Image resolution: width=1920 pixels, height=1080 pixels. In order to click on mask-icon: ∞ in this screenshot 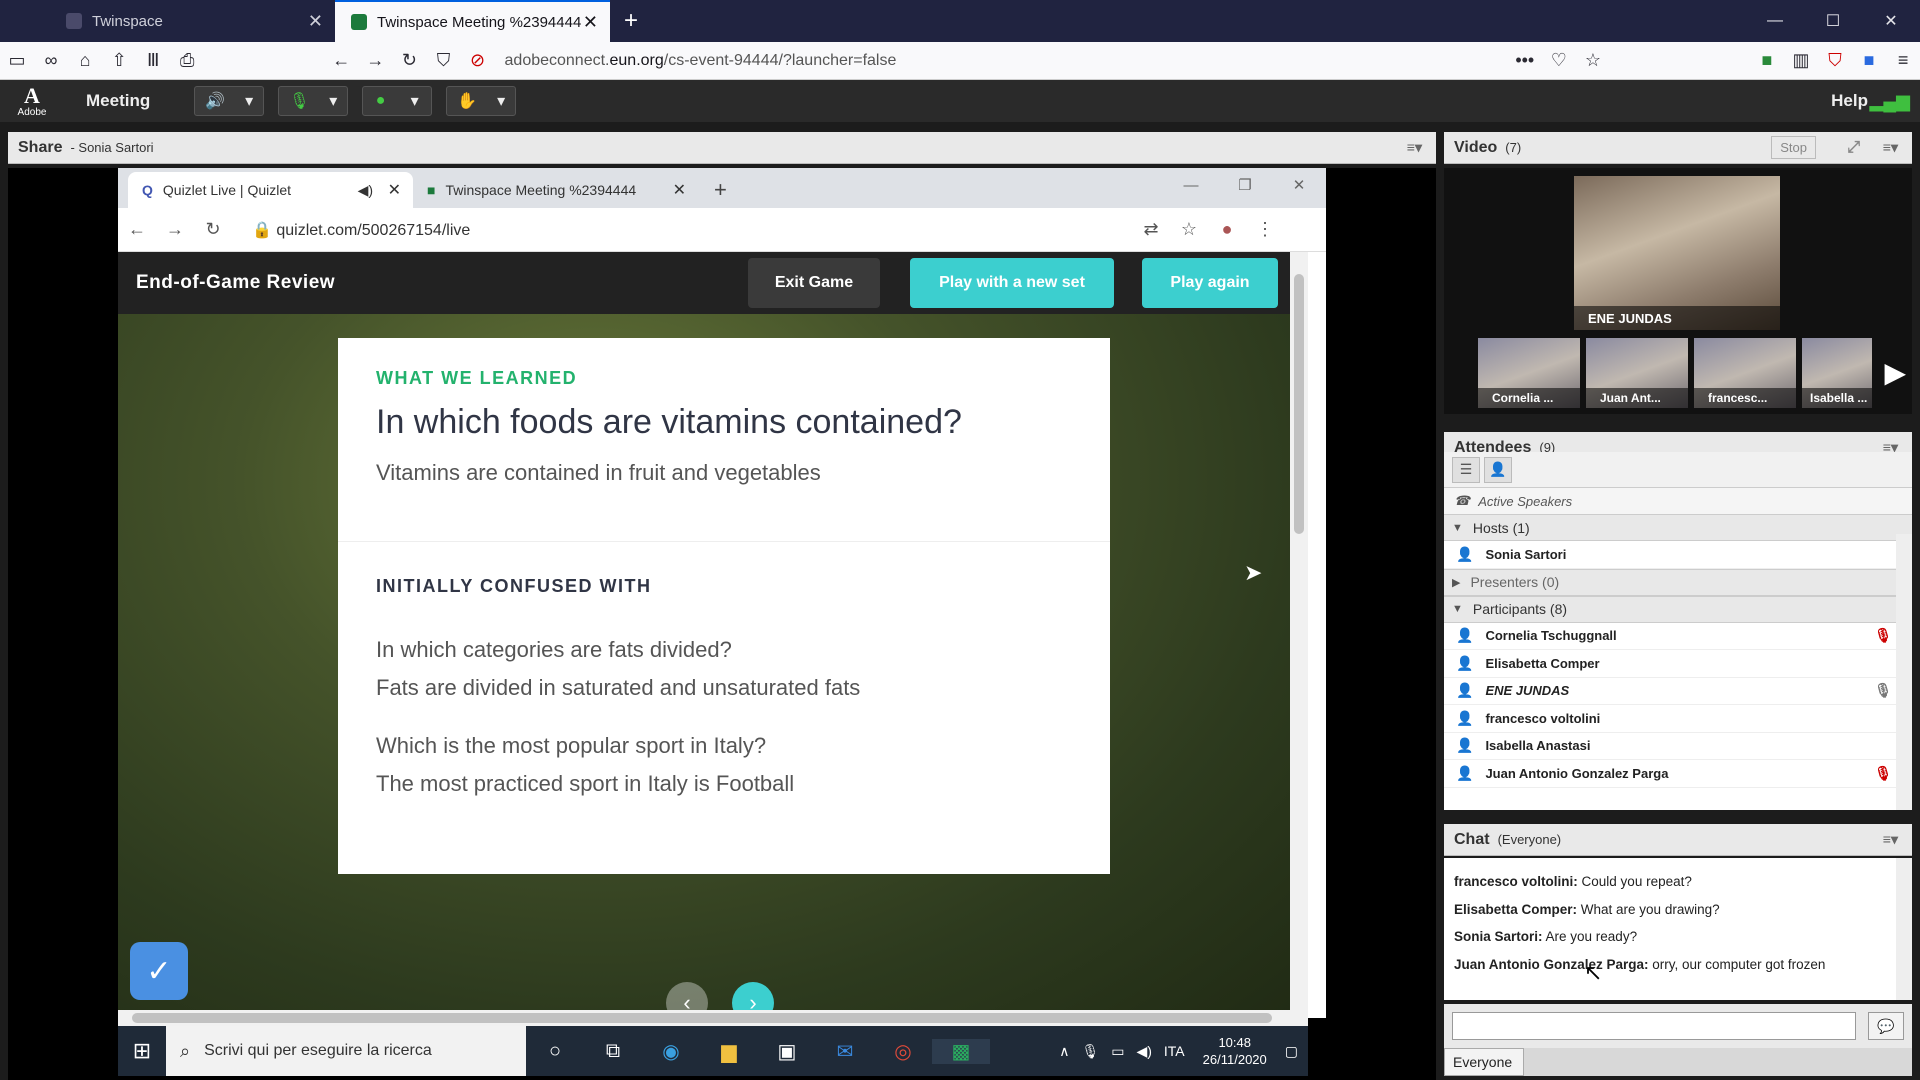, I will do `click(51, 60)`.